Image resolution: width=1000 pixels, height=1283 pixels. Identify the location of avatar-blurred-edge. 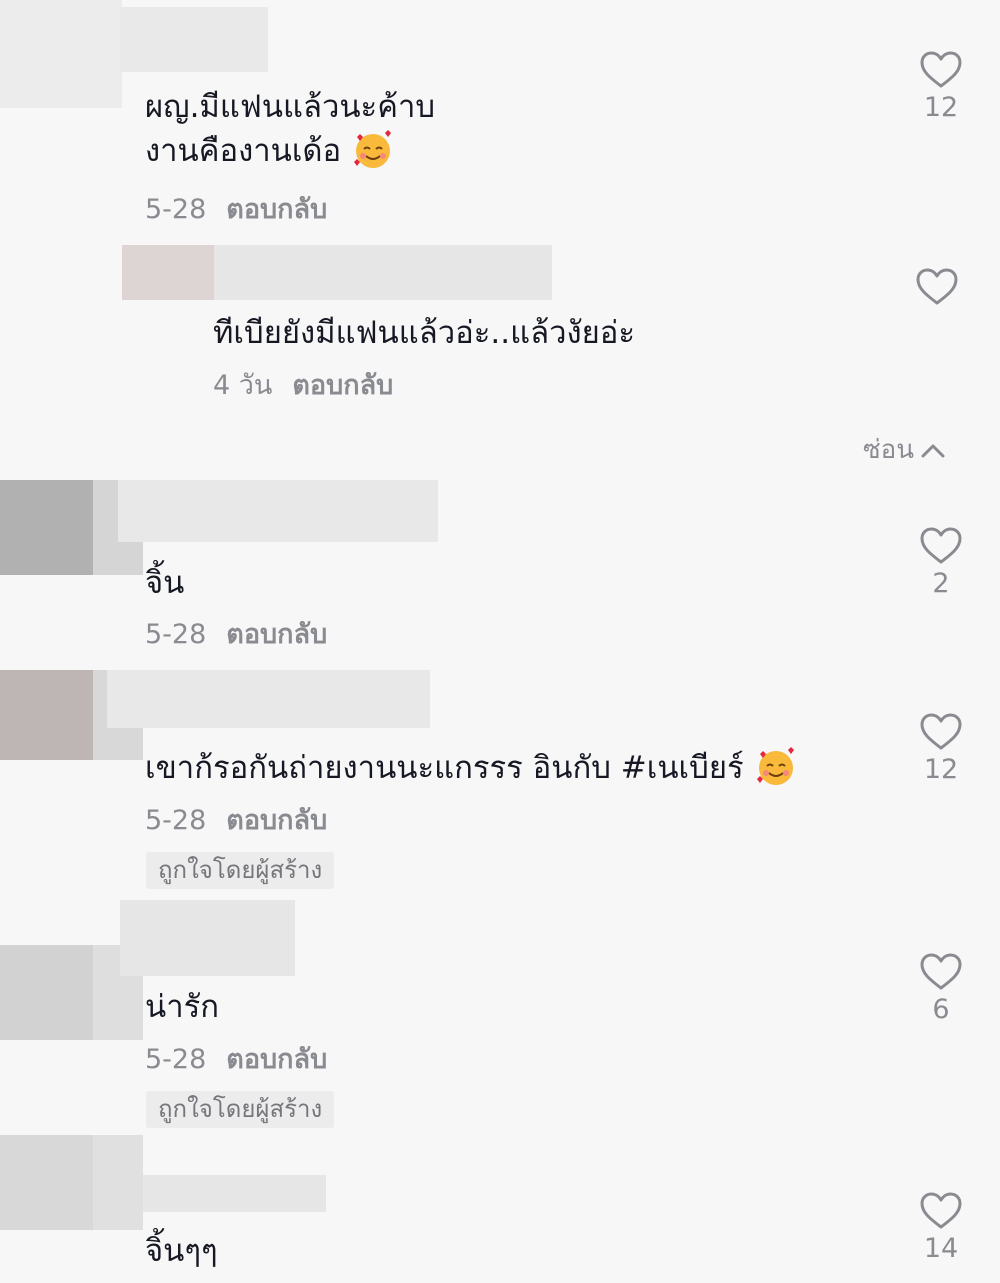
(118, 1182).